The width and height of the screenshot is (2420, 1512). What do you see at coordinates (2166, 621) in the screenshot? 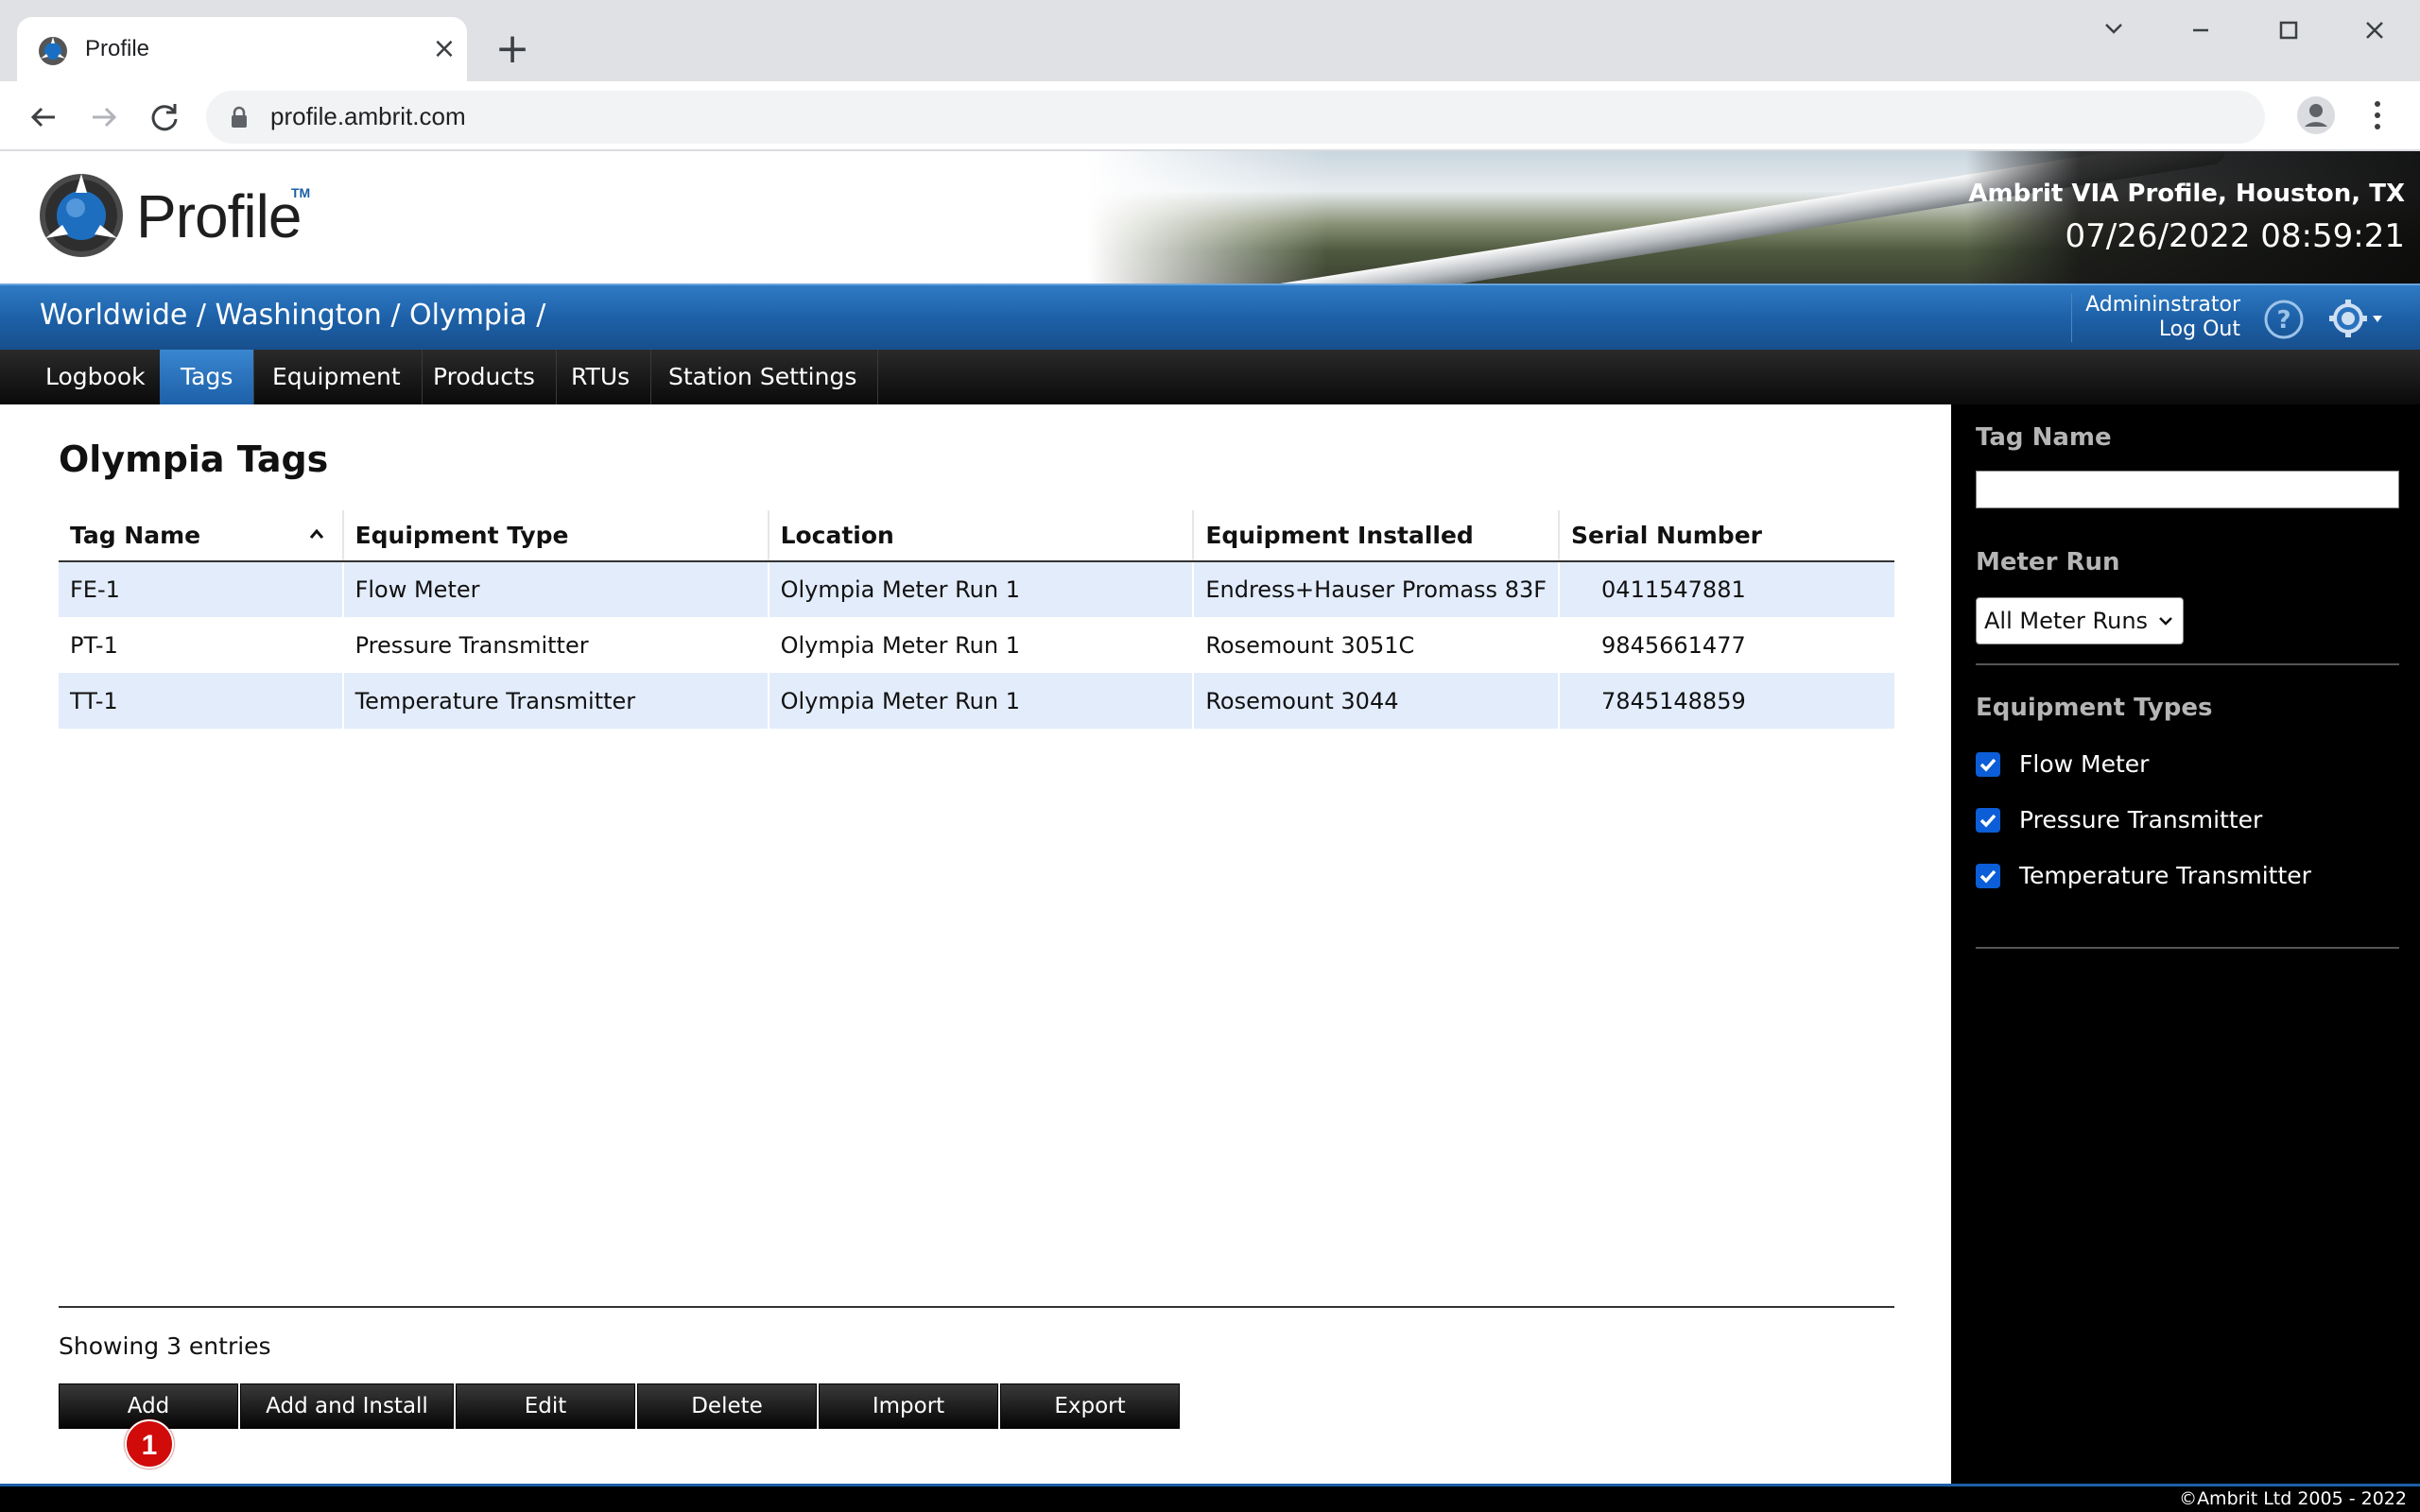
I see `chevron-down-icon` at bounding box center [2166, 621].